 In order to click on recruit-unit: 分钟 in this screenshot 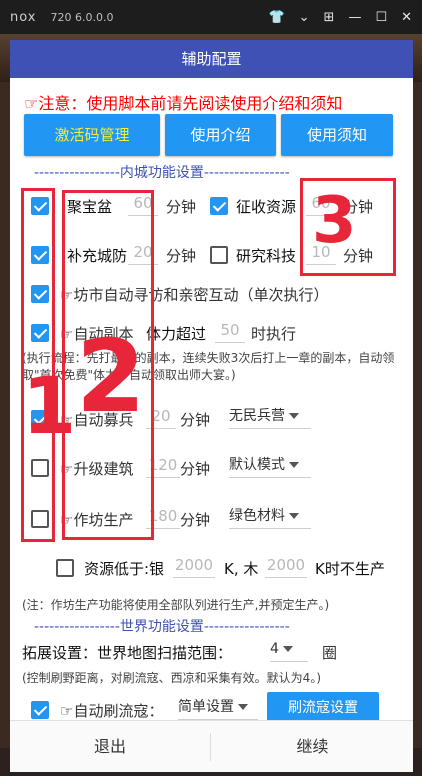, I will do `click(195, 420)`.